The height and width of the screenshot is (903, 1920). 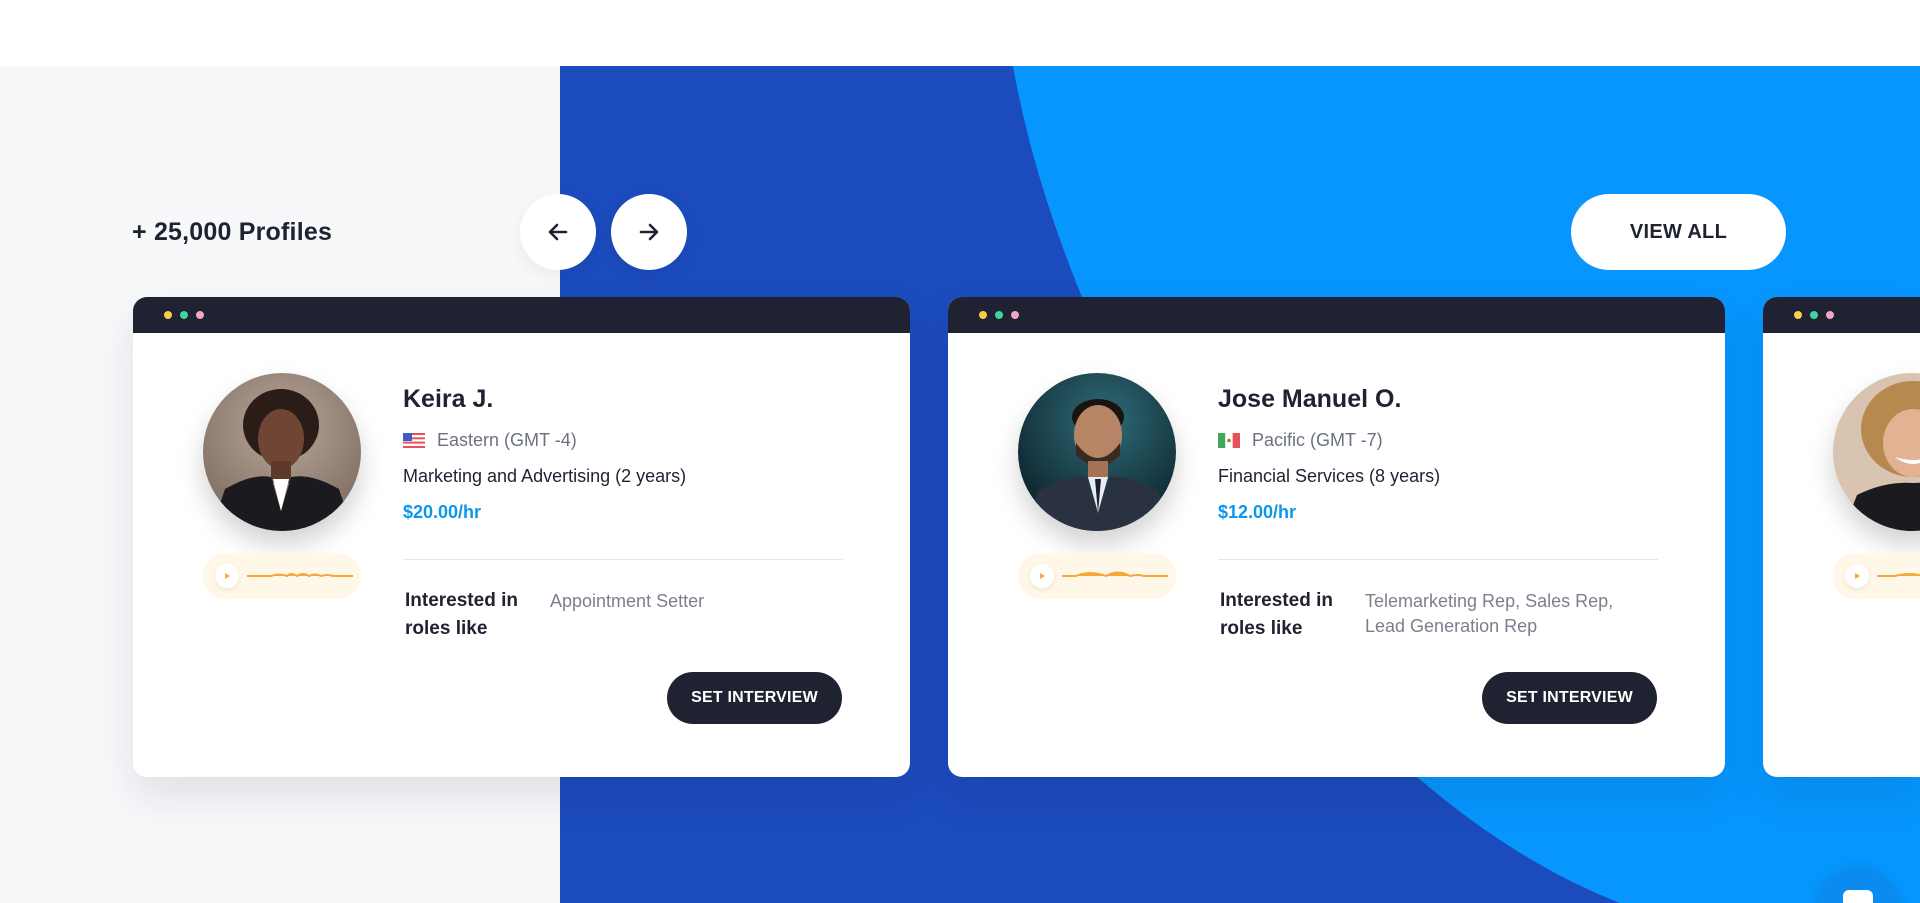 I want to click on profiles-count: + 25,000 Profiles, so click(x=232, y=232).